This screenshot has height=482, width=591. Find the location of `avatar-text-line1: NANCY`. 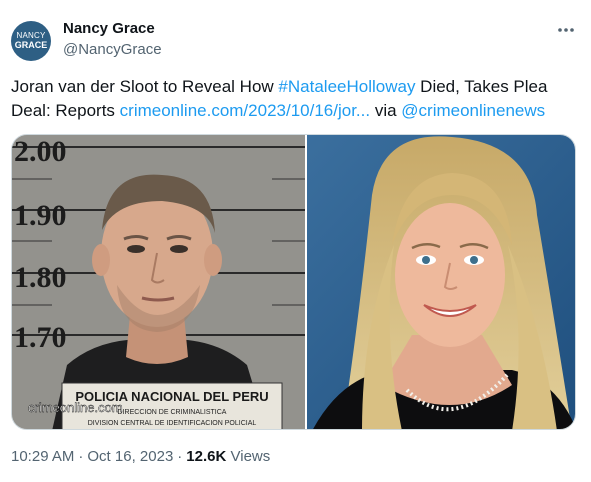

avatar-text-line1: NANCY is located at coordinates (31, 35).